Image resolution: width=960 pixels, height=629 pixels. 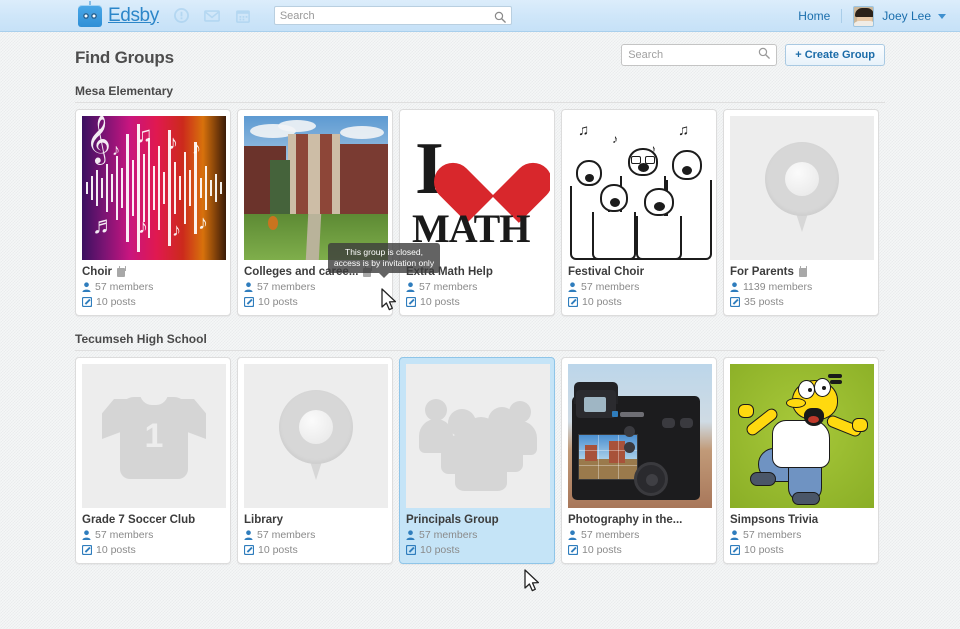 I want to click on music-waveform-image: 𝄞 ♫ ♪ ♪ ♪ ♬ ♪ ♪ ♪, so click(x=154, y=188).